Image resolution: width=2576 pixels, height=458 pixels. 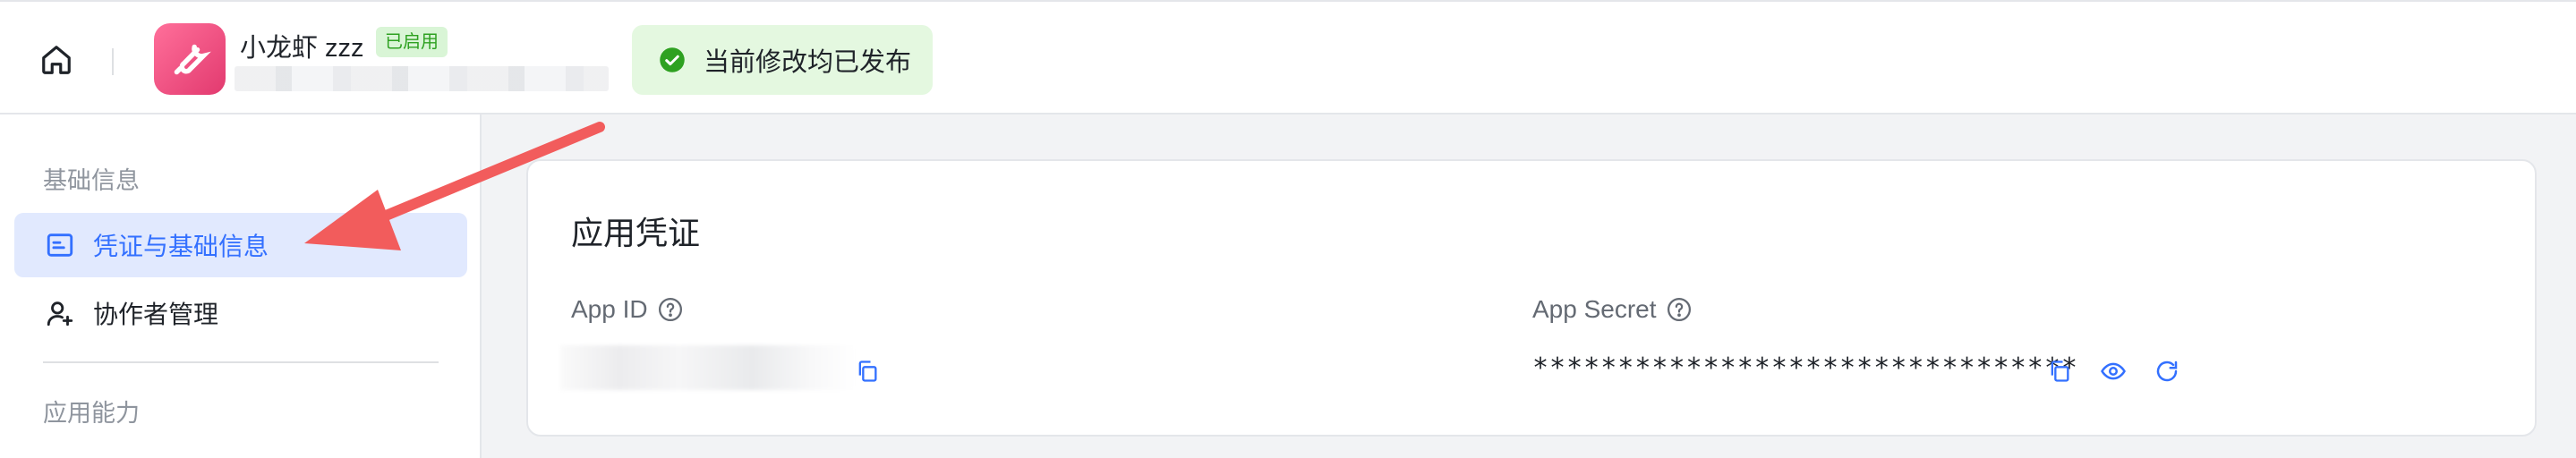 What do you see at coordinates (60, 314) in the screenshot?
I see `user-add-icon` at bounding box center [60, 314].